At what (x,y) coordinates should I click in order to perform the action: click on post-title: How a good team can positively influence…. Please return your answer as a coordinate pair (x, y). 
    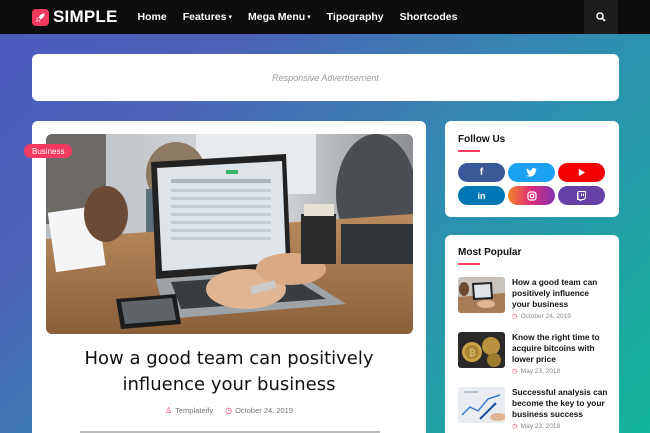
    Looking at the image, I should click on (229, 372).